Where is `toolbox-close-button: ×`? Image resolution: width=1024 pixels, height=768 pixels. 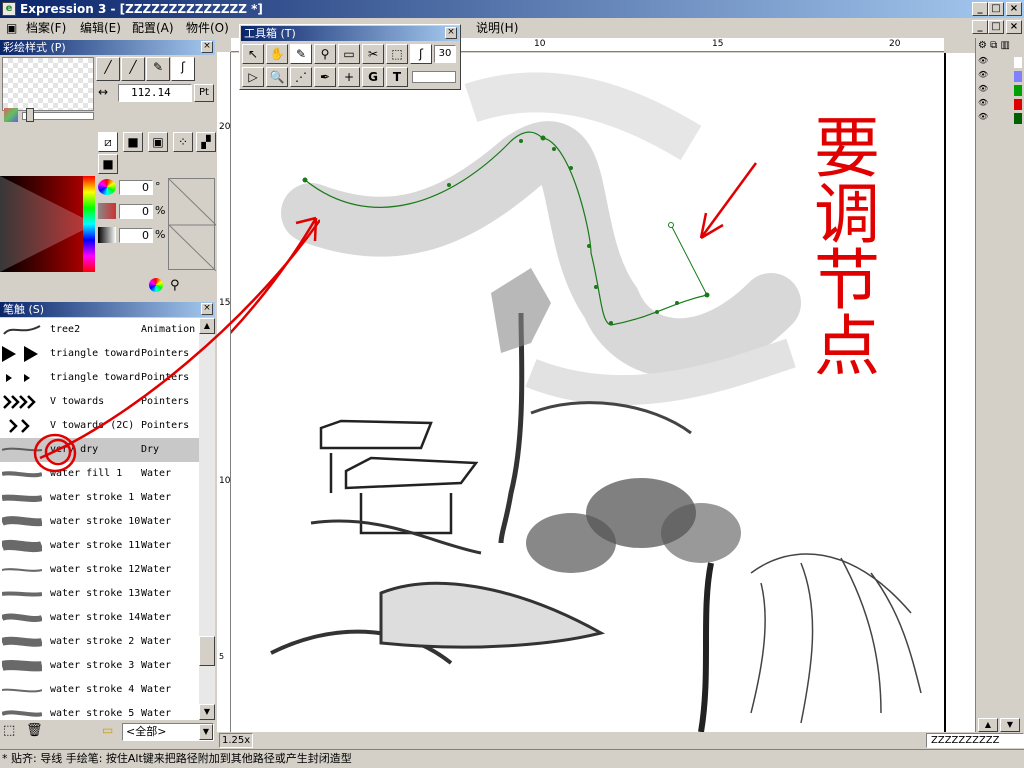 toolbox-close-button: × is located at coordinates (451, 33).